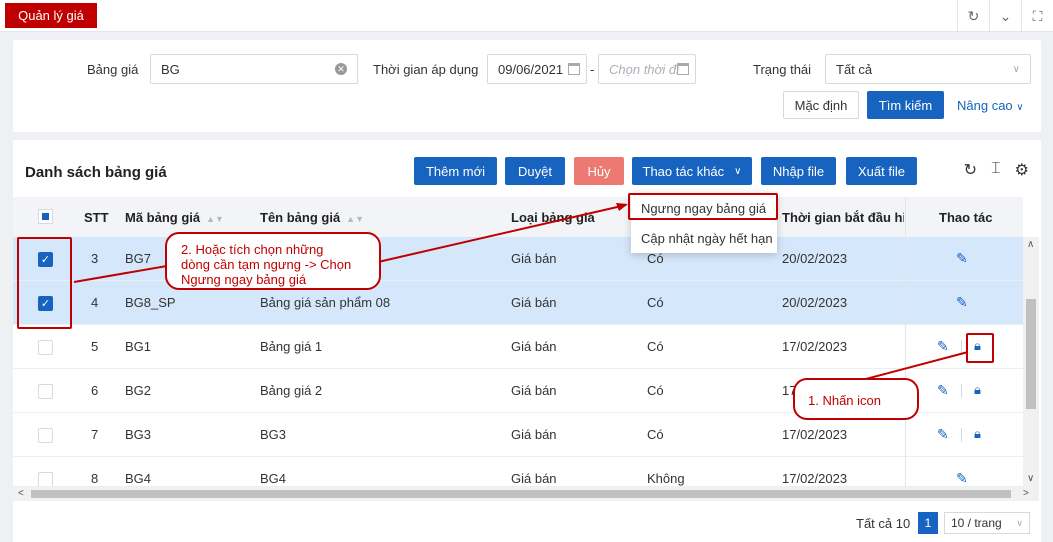  Describe the element at coordinates (138, 434) in the screenshot. I see `cell-code: BG3` at that location.